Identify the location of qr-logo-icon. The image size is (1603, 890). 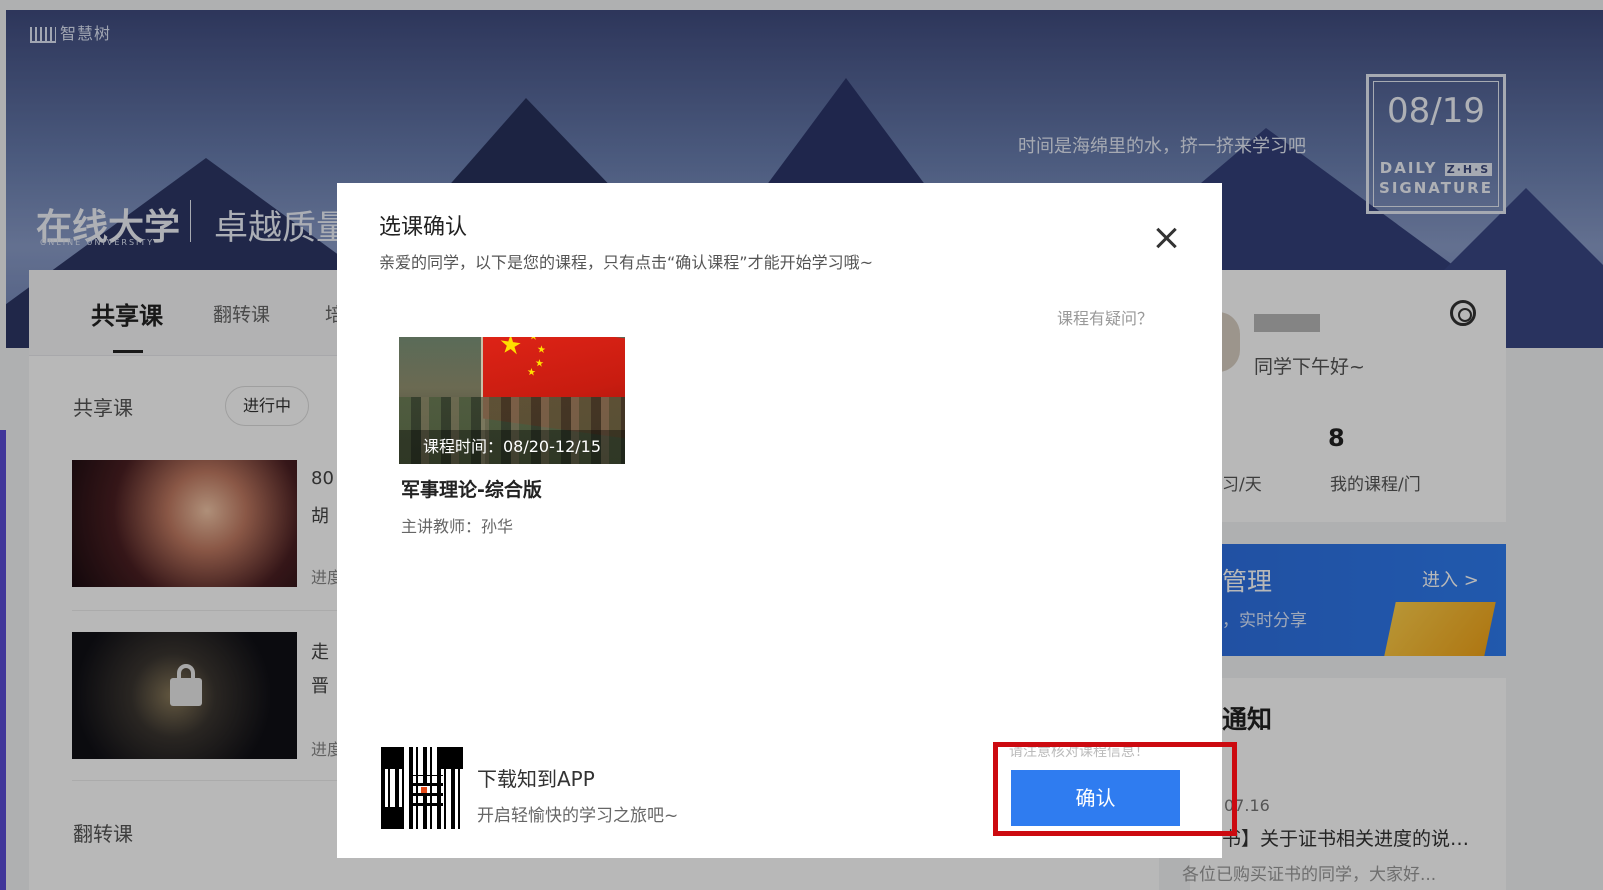
(424, 790).